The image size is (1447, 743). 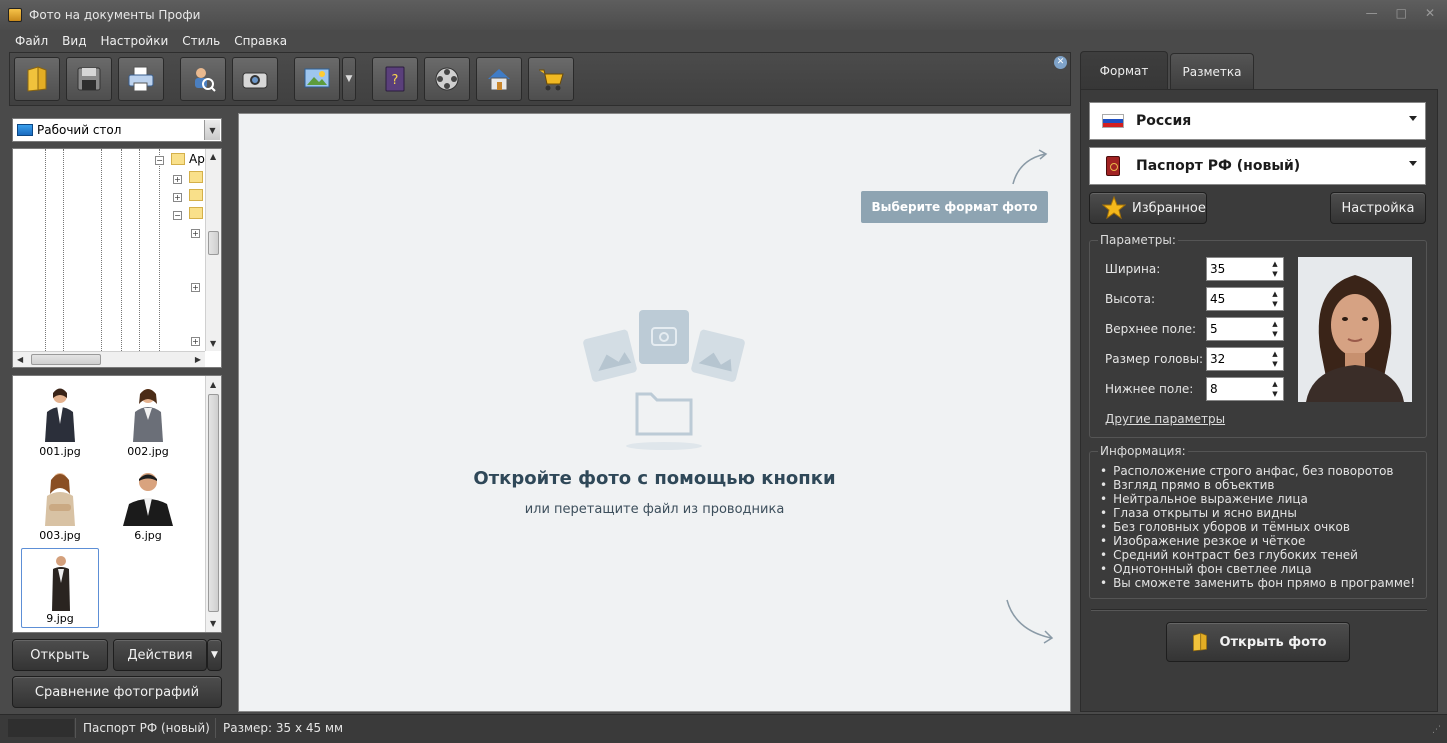 I want to click on tab-format: Формат, so click(x=1124, y=70).